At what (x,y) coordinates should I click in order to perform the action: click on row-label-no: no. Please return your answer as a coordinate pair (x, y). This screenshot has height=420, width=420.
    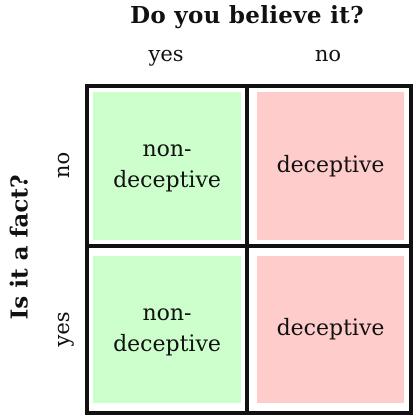
    Looking at the image, I should click on (62, 165).